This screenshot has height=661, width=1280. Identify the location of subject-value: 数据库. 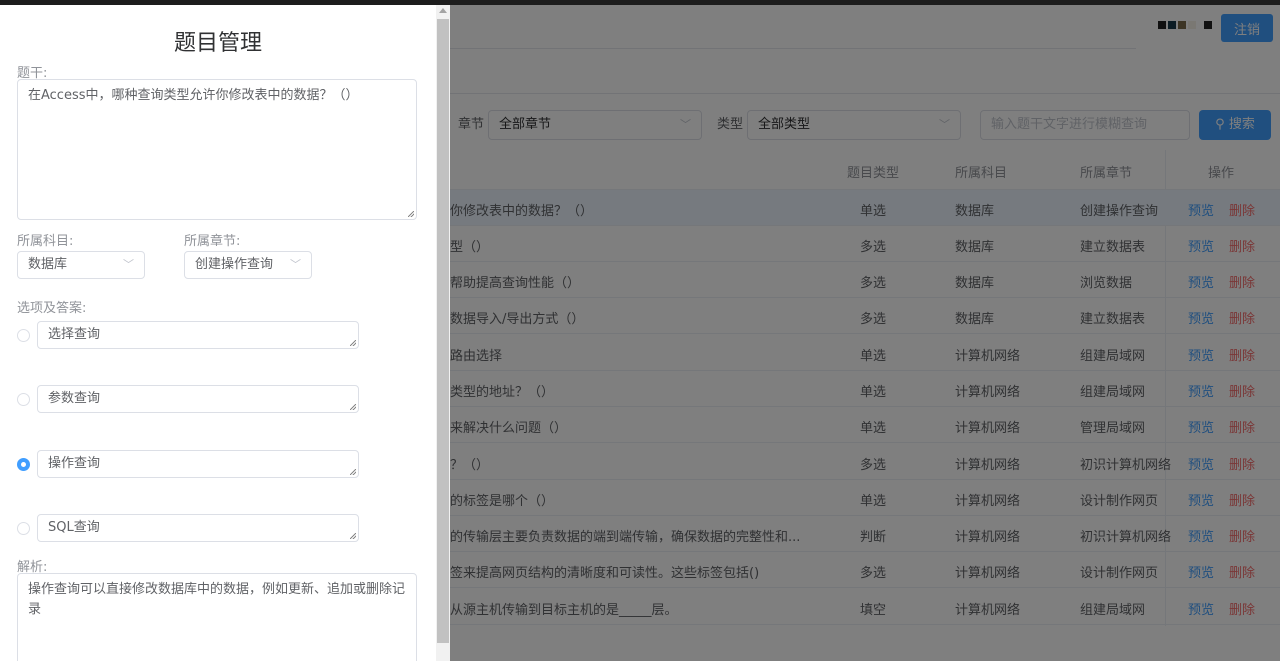
(48, 264).